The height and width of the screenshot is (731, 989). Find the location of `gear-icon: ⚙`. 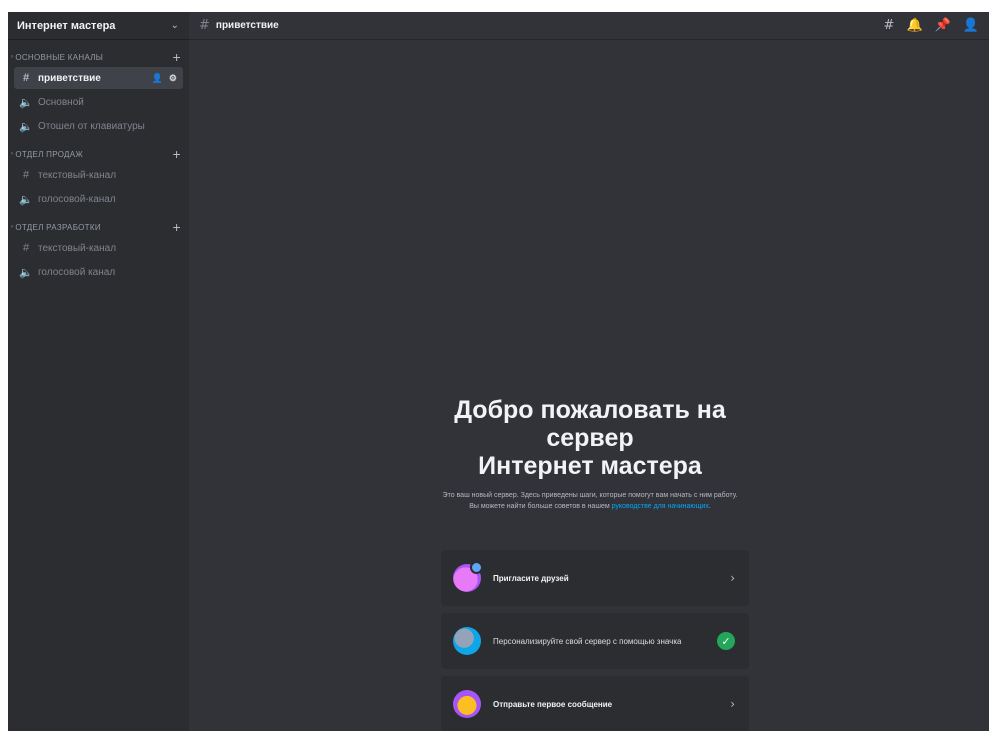

gear-icon: ⚙ is located at coordinates (173, 78).